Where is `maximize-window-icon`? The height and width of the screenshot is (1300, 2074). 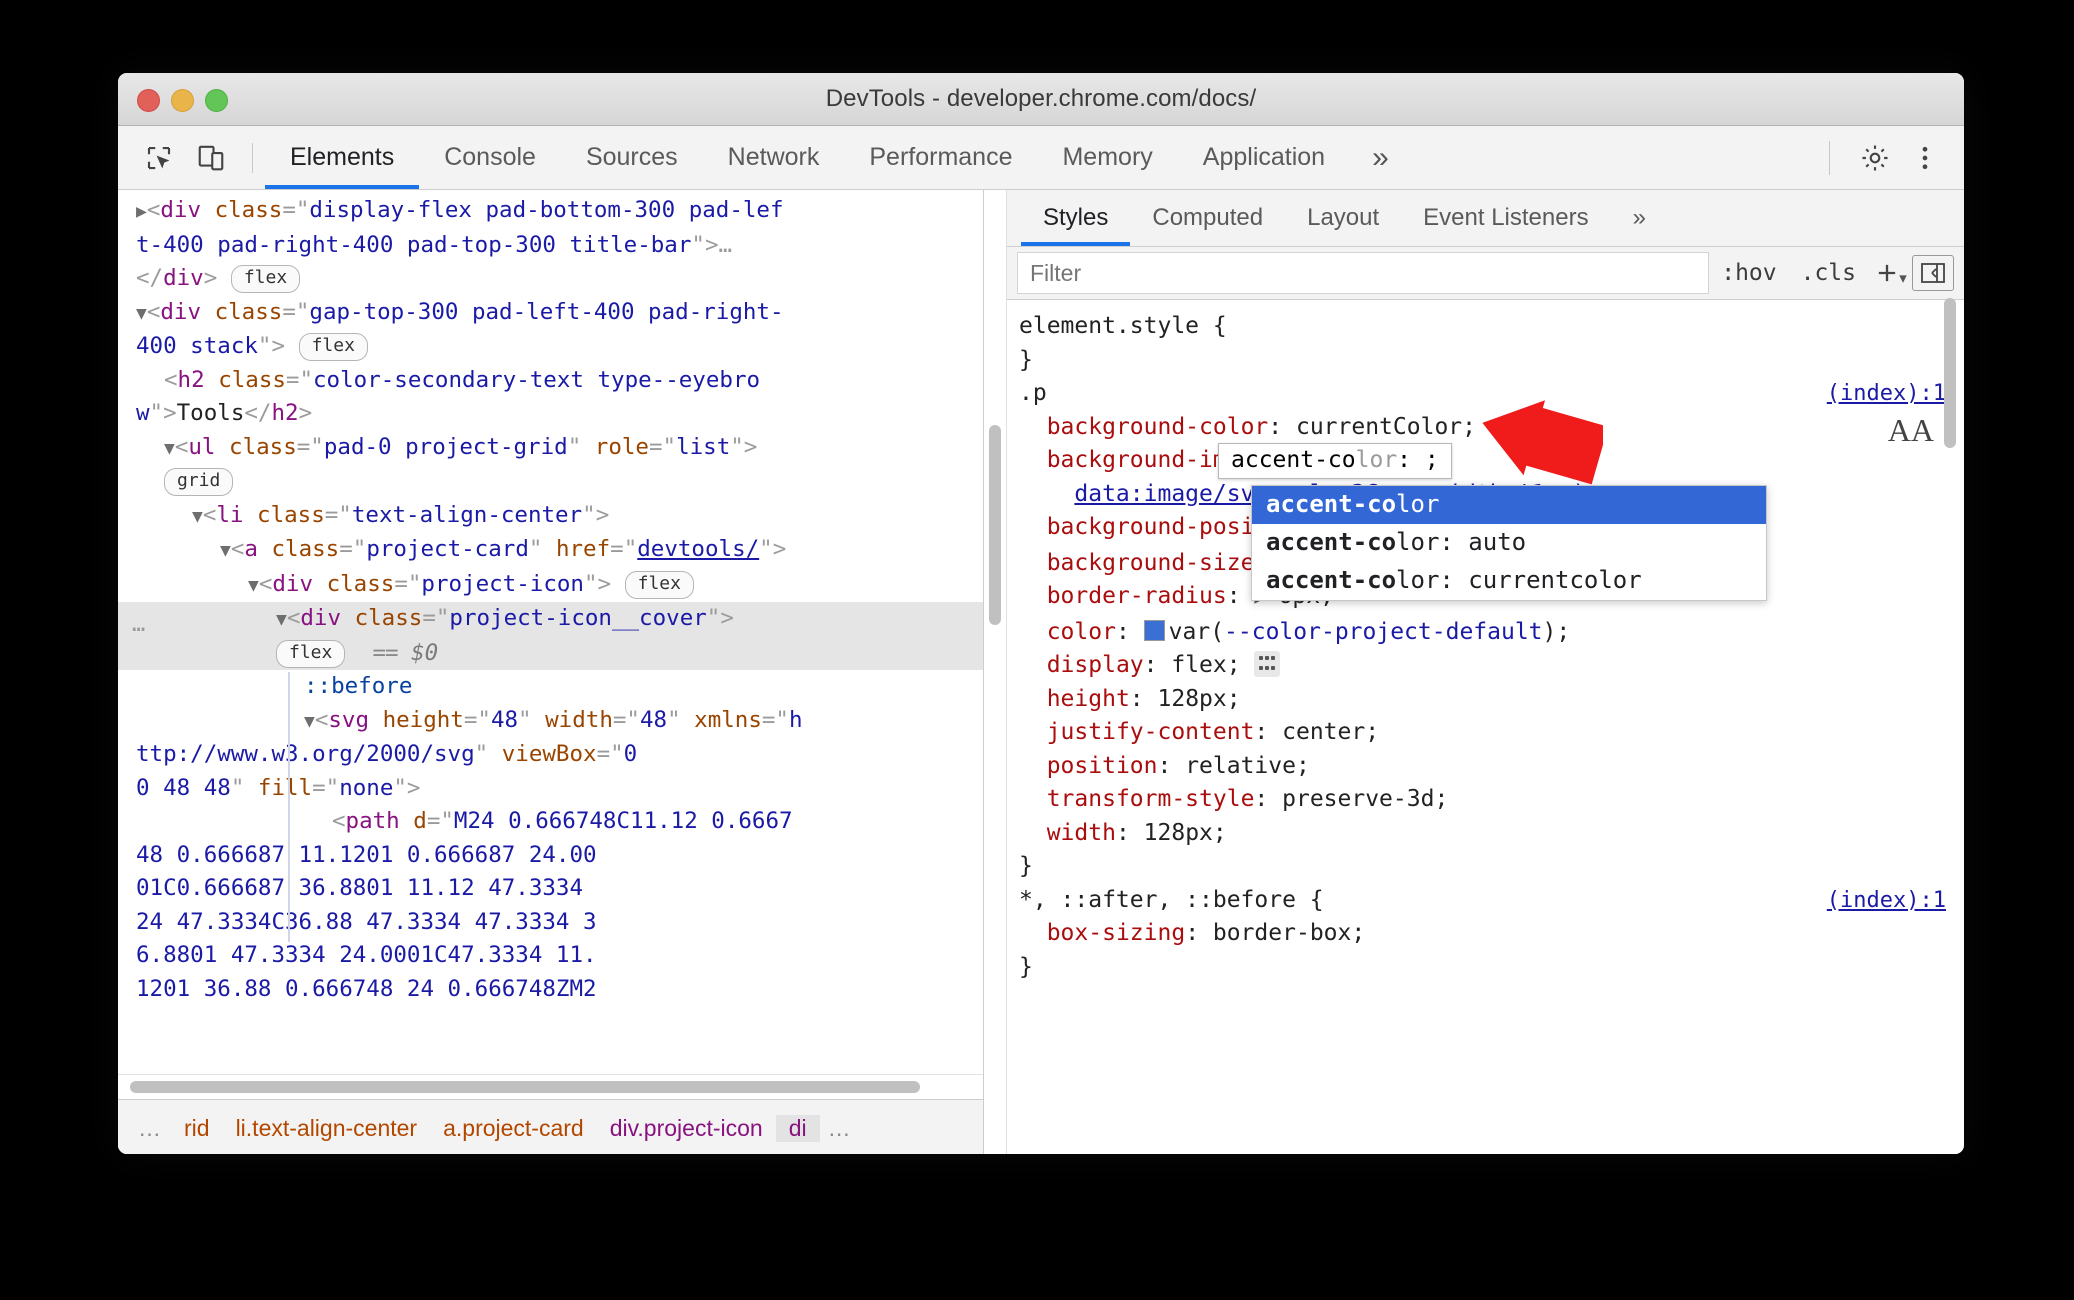
maximize-window-icon is located at coordinates (216, 100).